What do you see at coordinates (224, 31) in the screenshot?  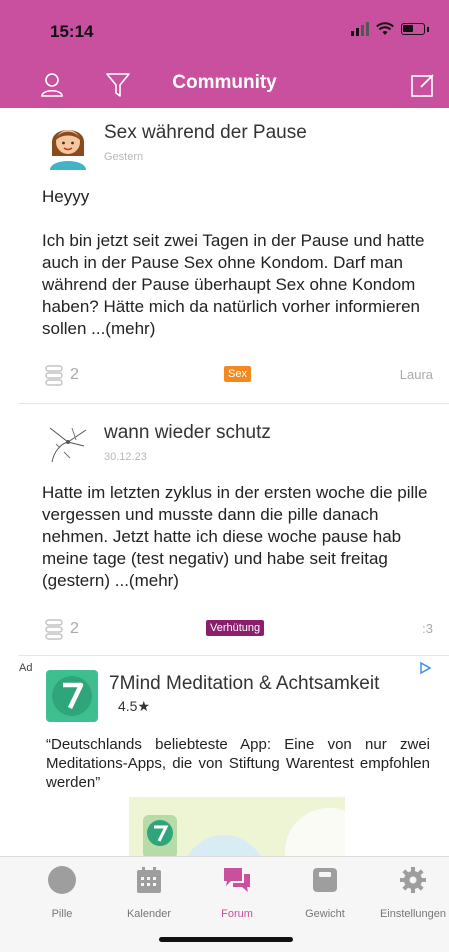 I see `status-bar: 15:14` at bounding box center [224, 31].